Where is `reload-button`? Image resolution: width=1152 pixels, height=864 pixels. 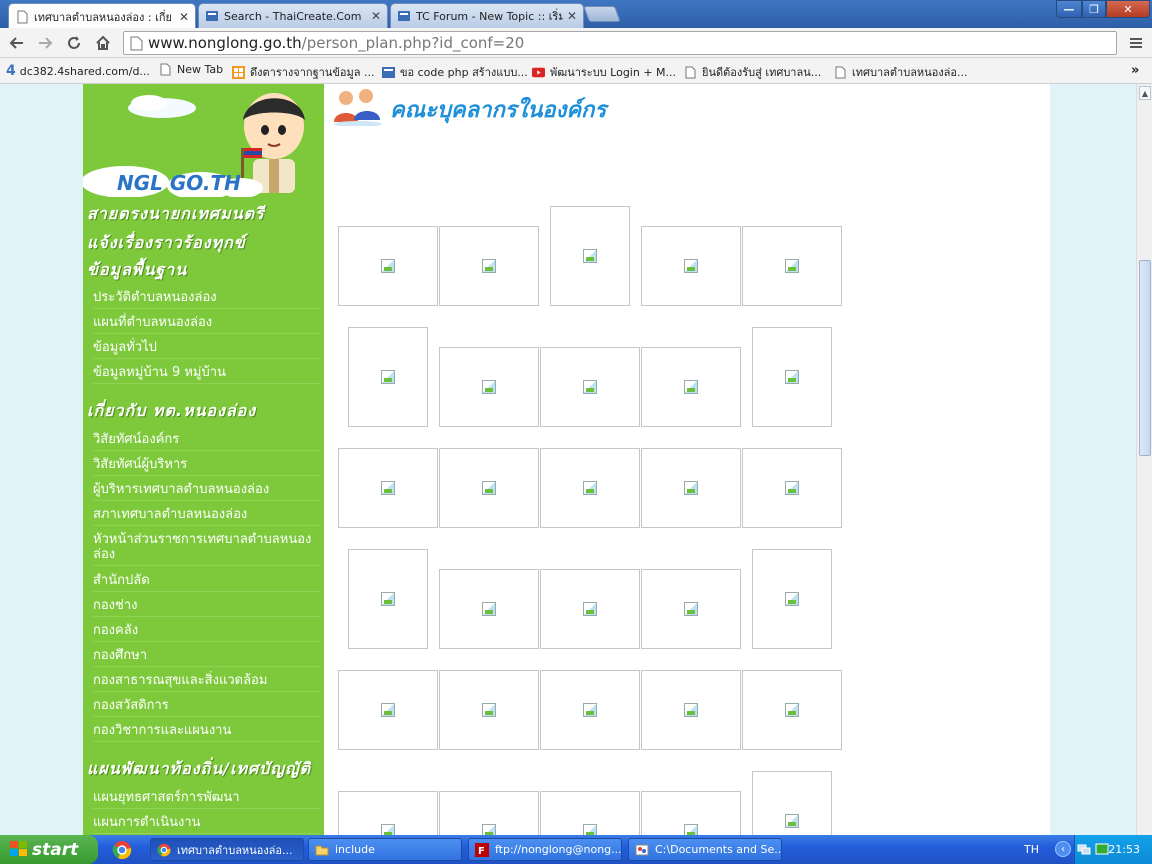
reload-button is located at coordinates (74, 43).